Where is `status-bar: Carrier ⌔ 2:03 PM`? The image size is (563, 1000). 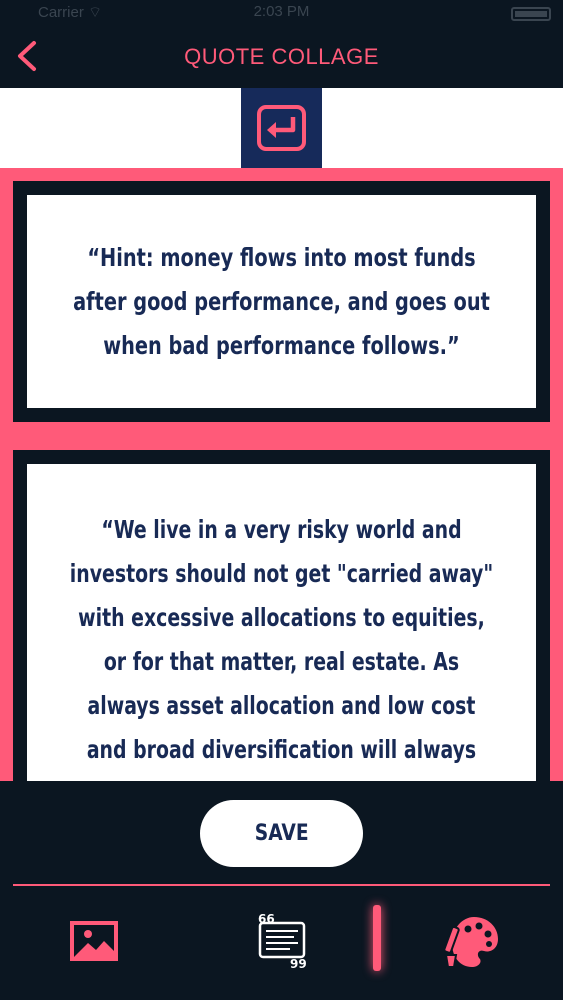
status-bar: Carrier ⌔ 2:03 PM is located at coordinates (281, 13).